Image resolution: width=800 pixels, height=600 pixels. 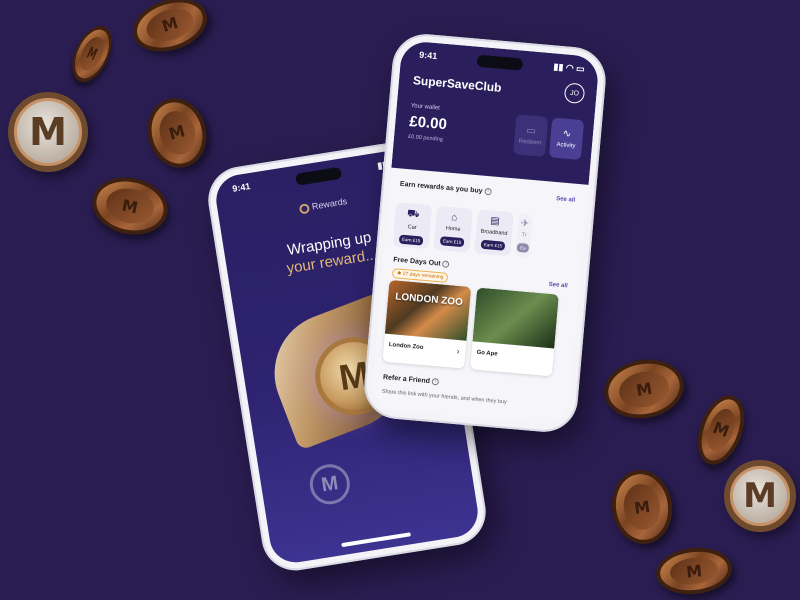 What do you see at coordinates (413, 214) in the screenshot?
I see `car-icon: ⛟` at bounding box center [413, 214].